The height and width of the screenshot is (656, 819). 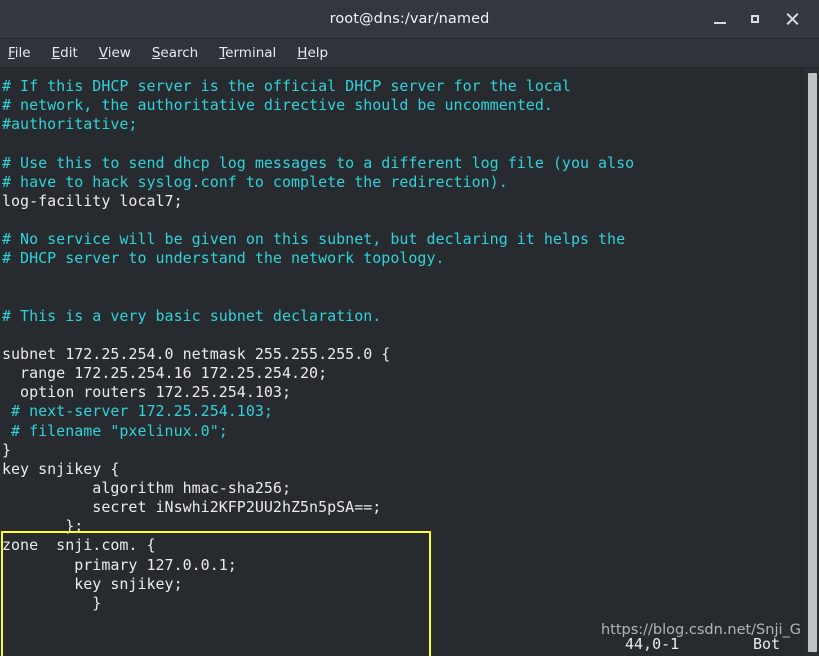 What do you see at coordinates (302, 53) in the screenshot?
I see `menu-mnemonic: H` at bounding box center [302, 53].